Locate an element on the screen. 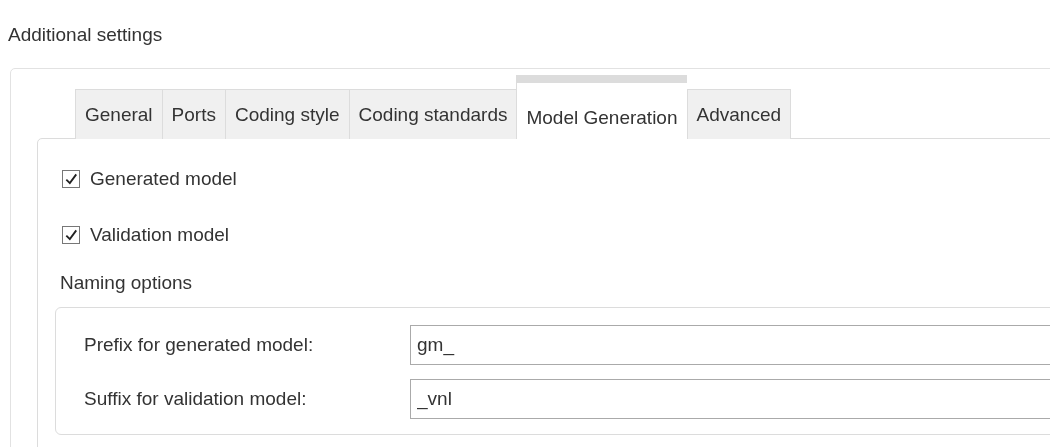  input-field: gm_ is located at coordinates (730, 345).